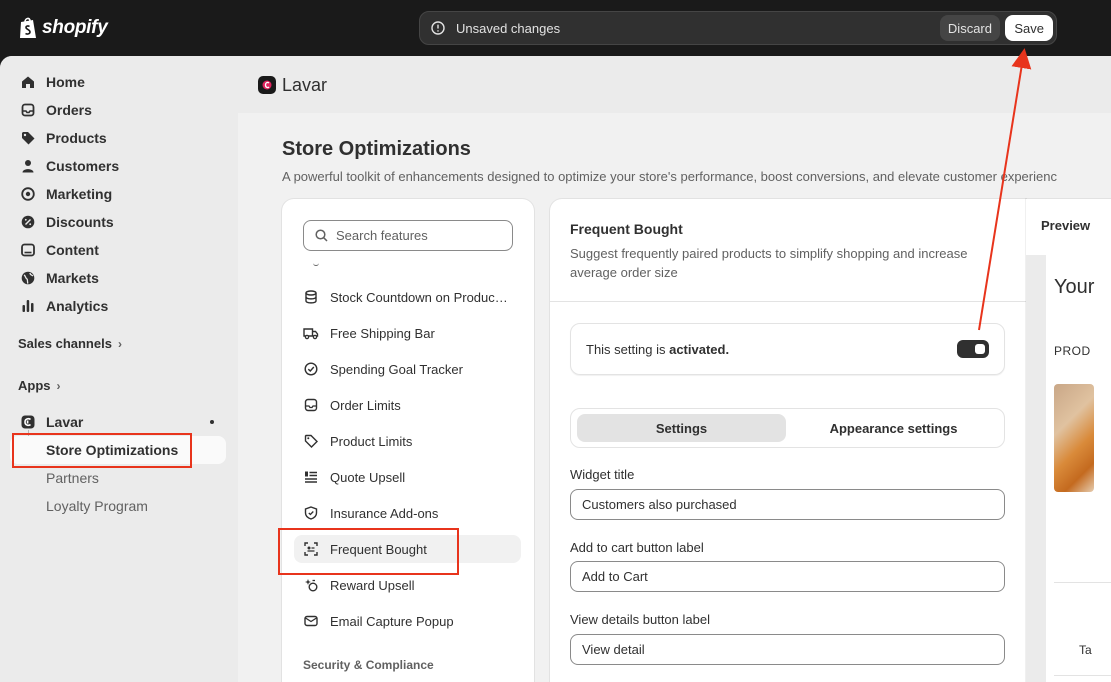 The width and height of the screenshot is (1111, 682). I want to click on feature-item-product-limits: Product Limits, so click(407, 441).